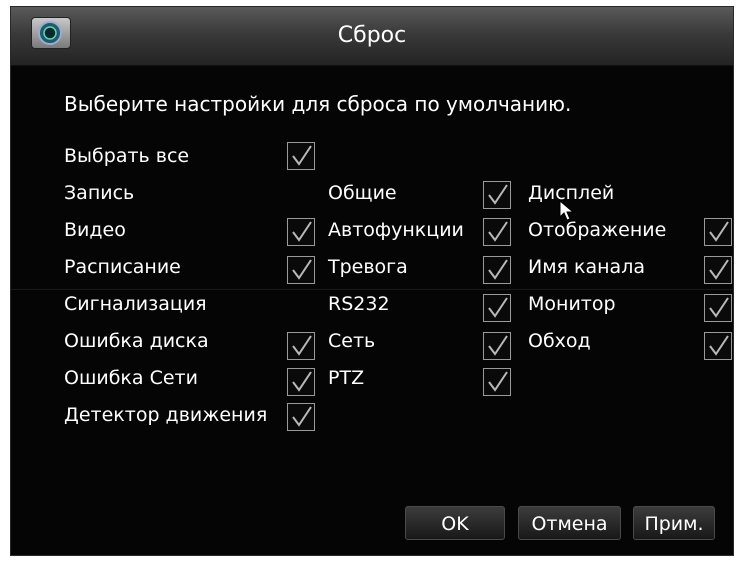  I want to click on autofunctions-checkbox, so click(497, 232).